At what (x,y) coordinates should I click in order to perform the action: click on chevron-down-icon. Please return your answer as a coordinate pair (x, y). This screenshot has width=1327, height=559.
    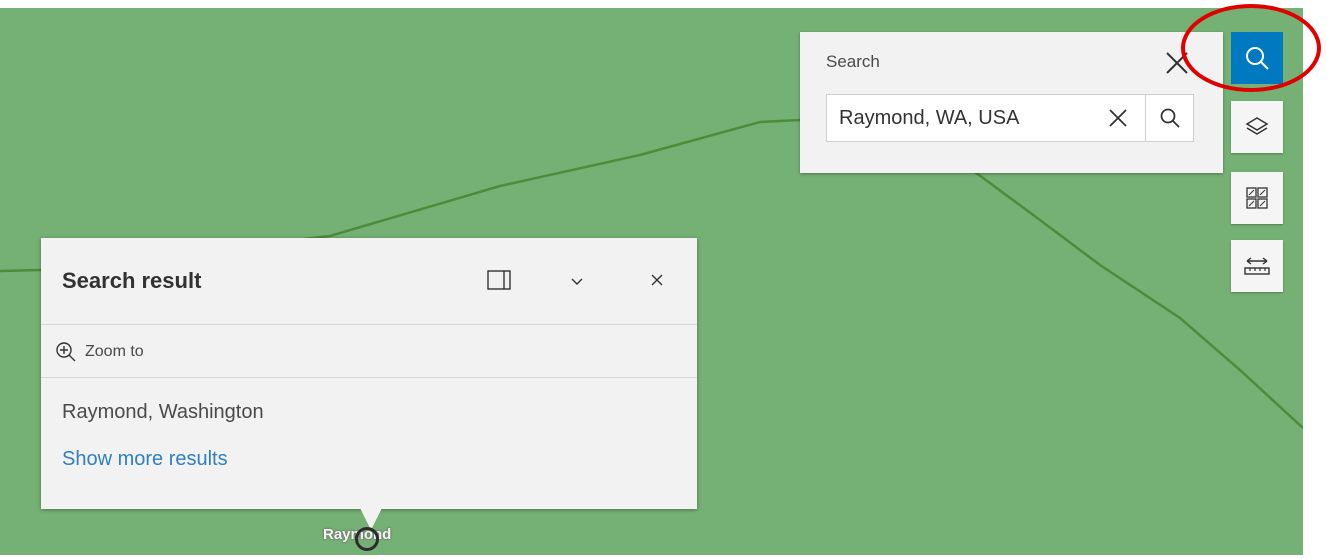
    Looking at the image, I should click on (577, 282).